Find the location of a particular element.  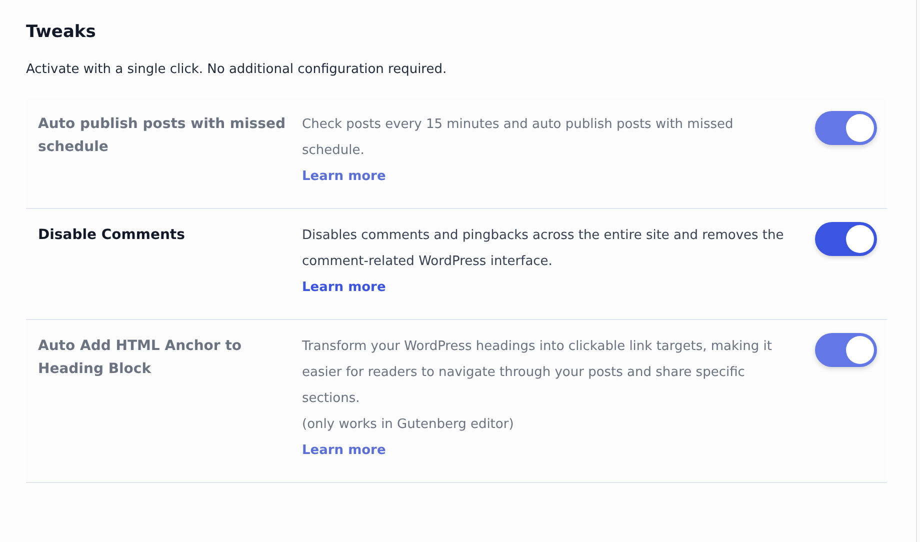

tweak-description: Transform your WordPress headings into clickable link targets, making it easier for readers to navigate through your posts and share specific sections. is located at coordinates (537, 373).